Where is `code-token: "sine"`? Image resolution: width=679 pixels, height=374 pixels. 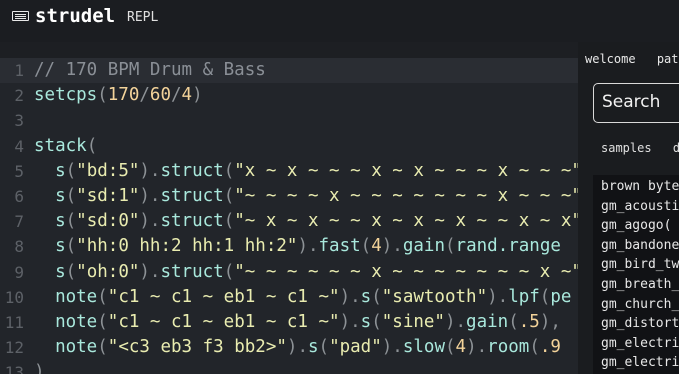 code-token: "sine" is located at coordinates (413, 322).